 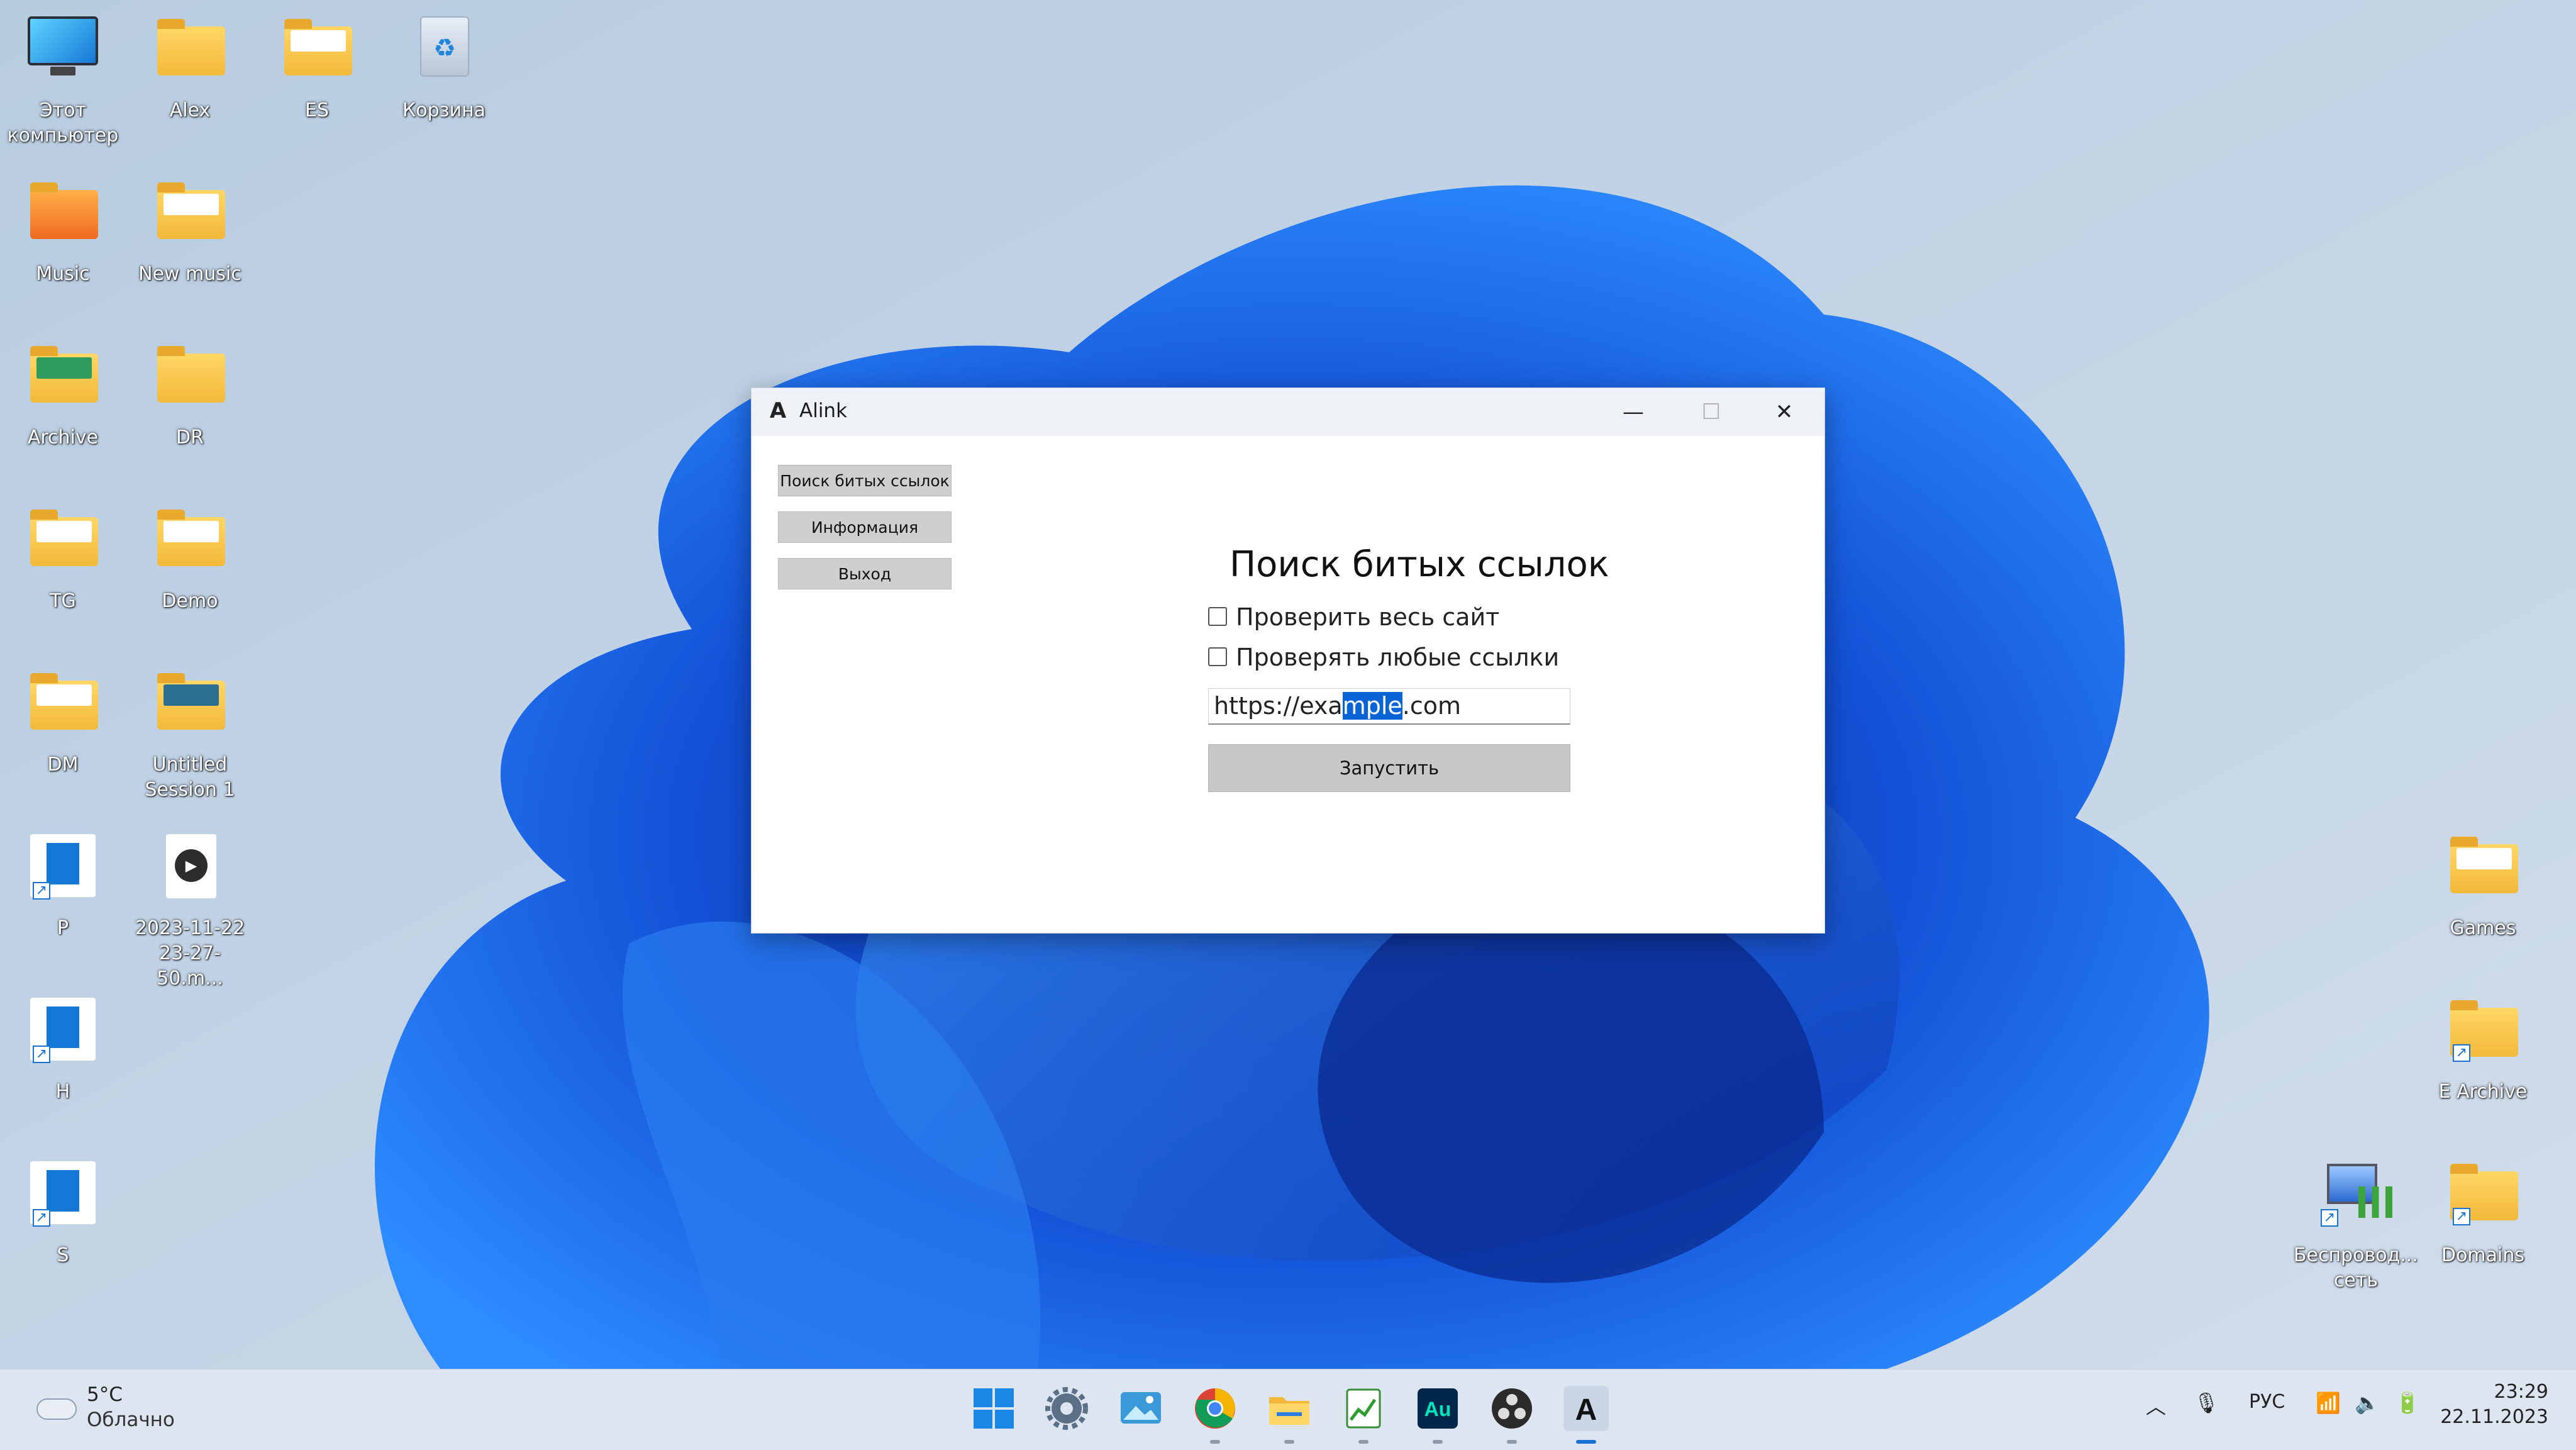 I want to click on run-button: Запустить, so click(x=1389, y=768).